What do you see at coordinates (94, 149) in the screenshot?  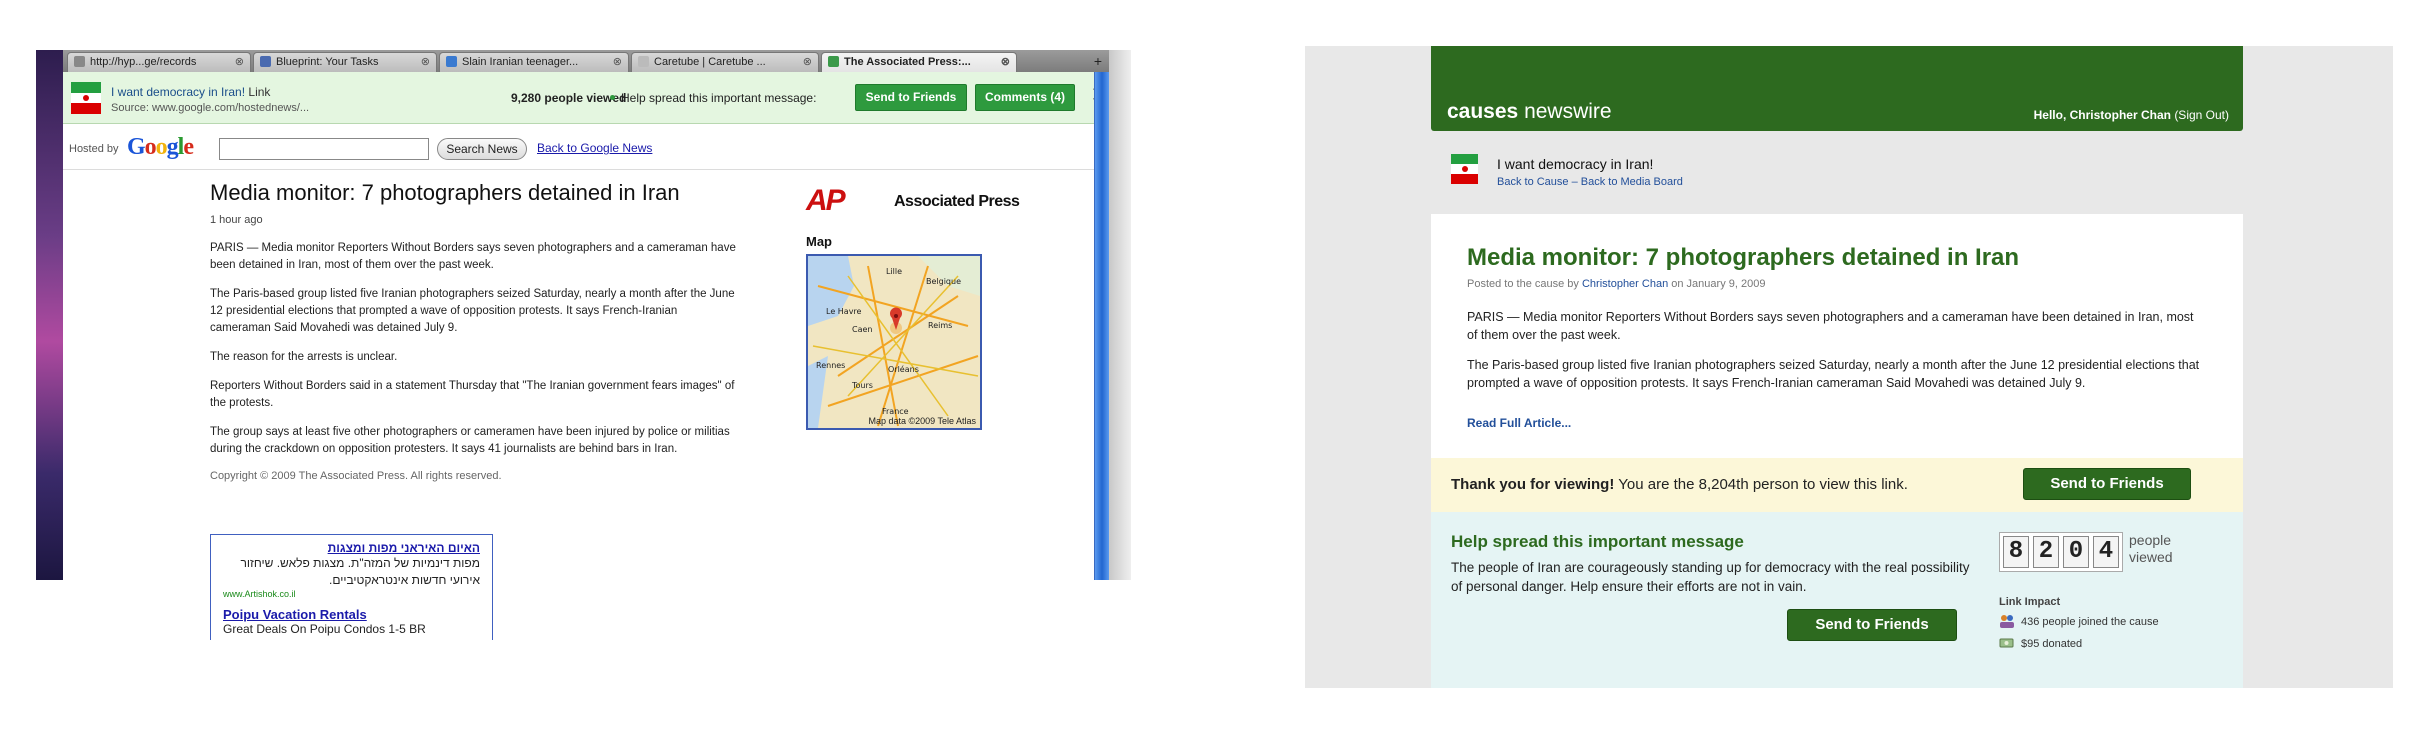 I see `hosted-by-label: Hosted by` at bounding box center [94, 149].